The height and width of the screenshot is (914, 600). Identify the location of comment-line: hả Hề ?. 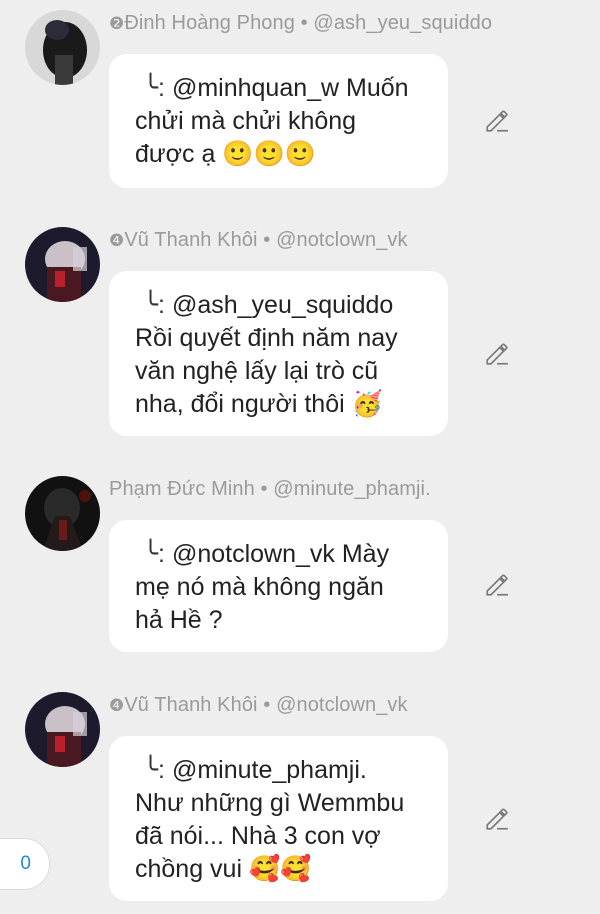
(179, 620).